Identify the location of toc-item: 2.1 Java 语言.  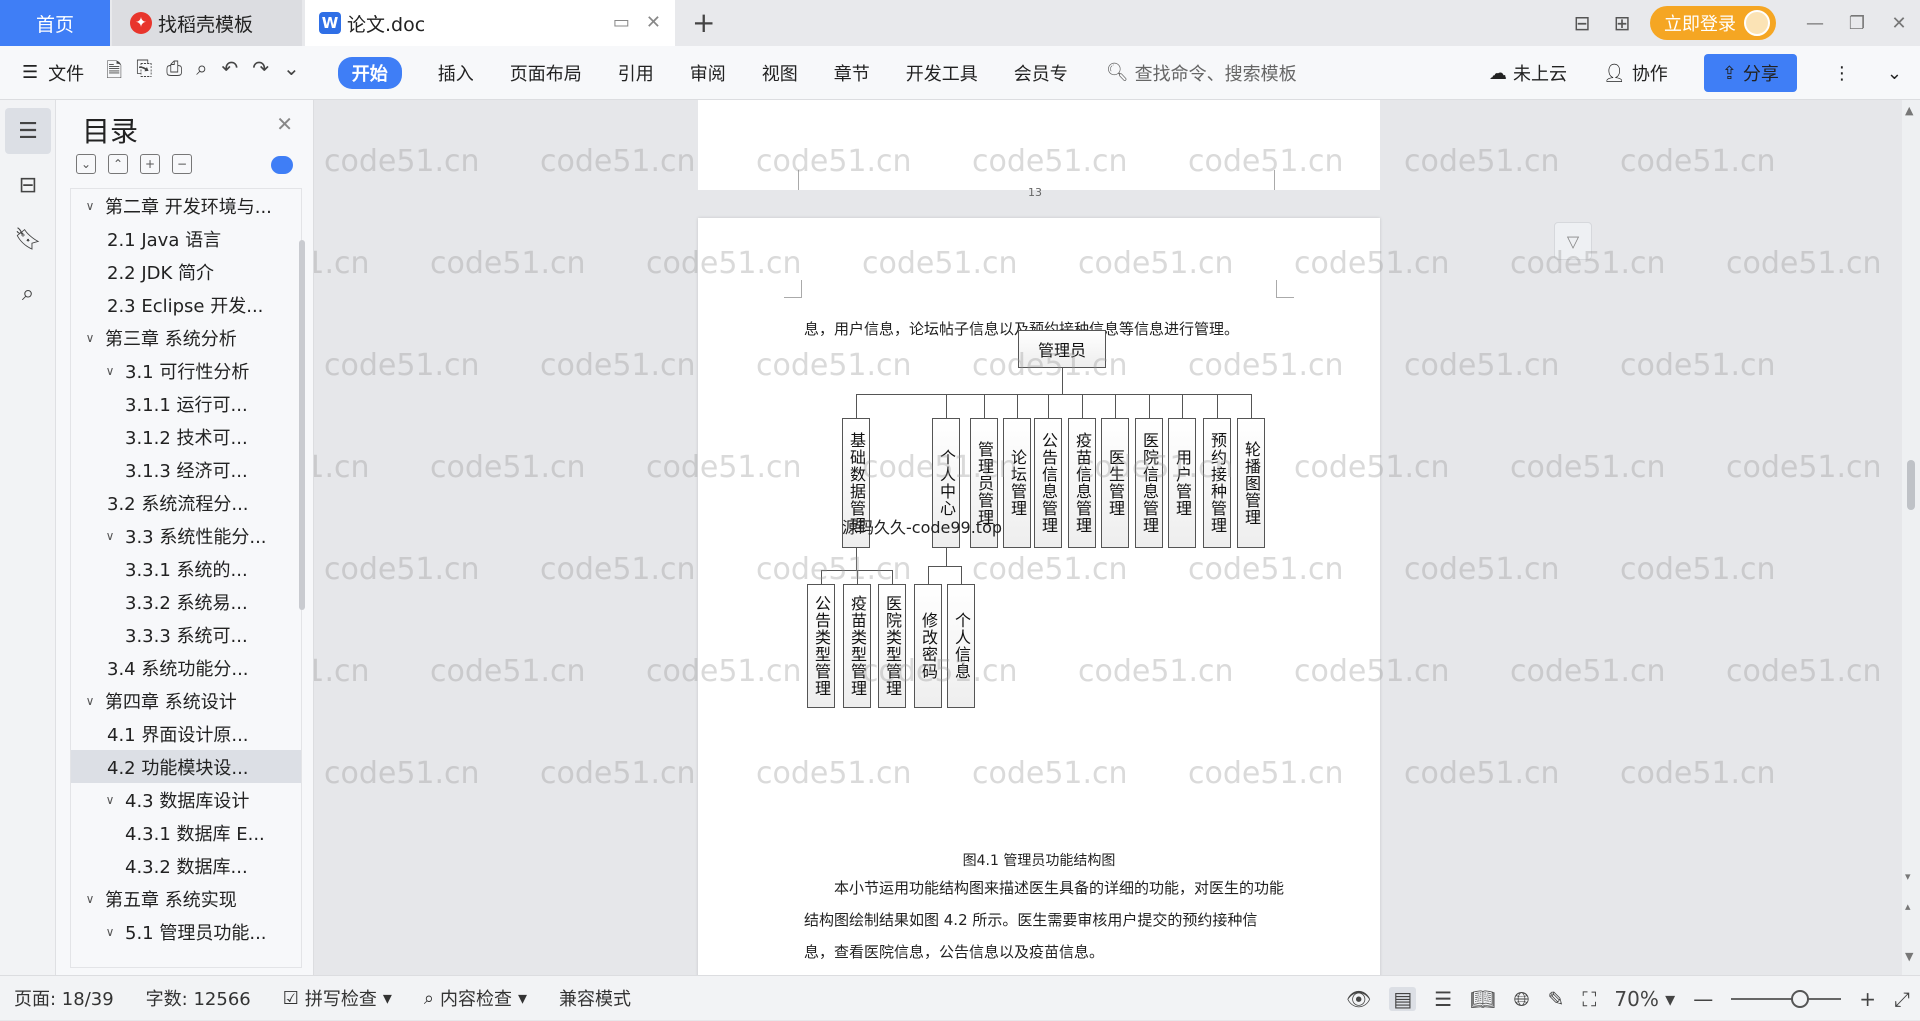
(186, 238).